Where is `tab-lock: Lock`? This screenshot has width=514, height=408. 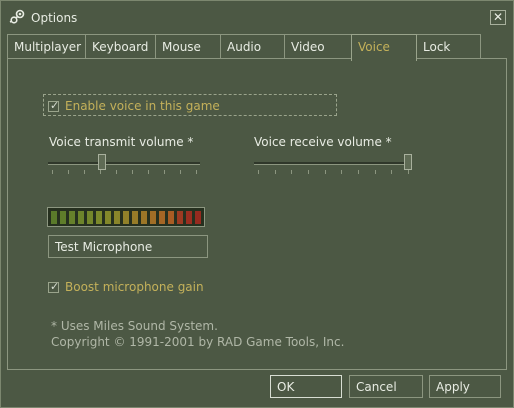
tab-lock: Lock is located at coordinates (448, 46).